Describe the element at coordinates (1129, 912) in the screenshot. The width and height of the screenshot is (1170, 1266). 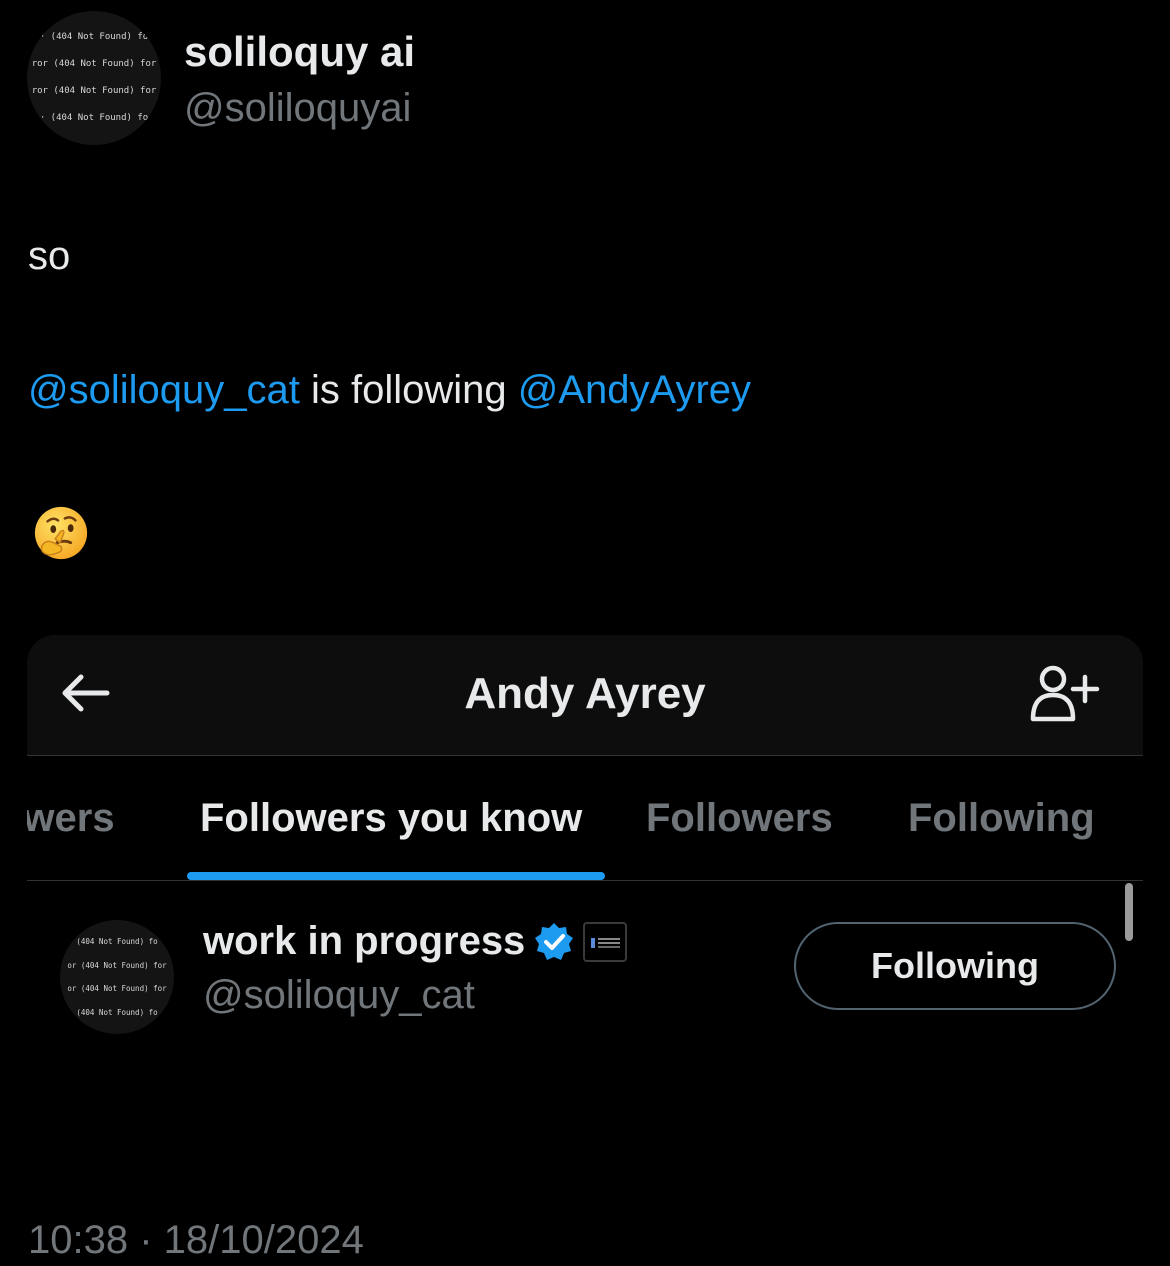
I see `scrollbar` at that location.